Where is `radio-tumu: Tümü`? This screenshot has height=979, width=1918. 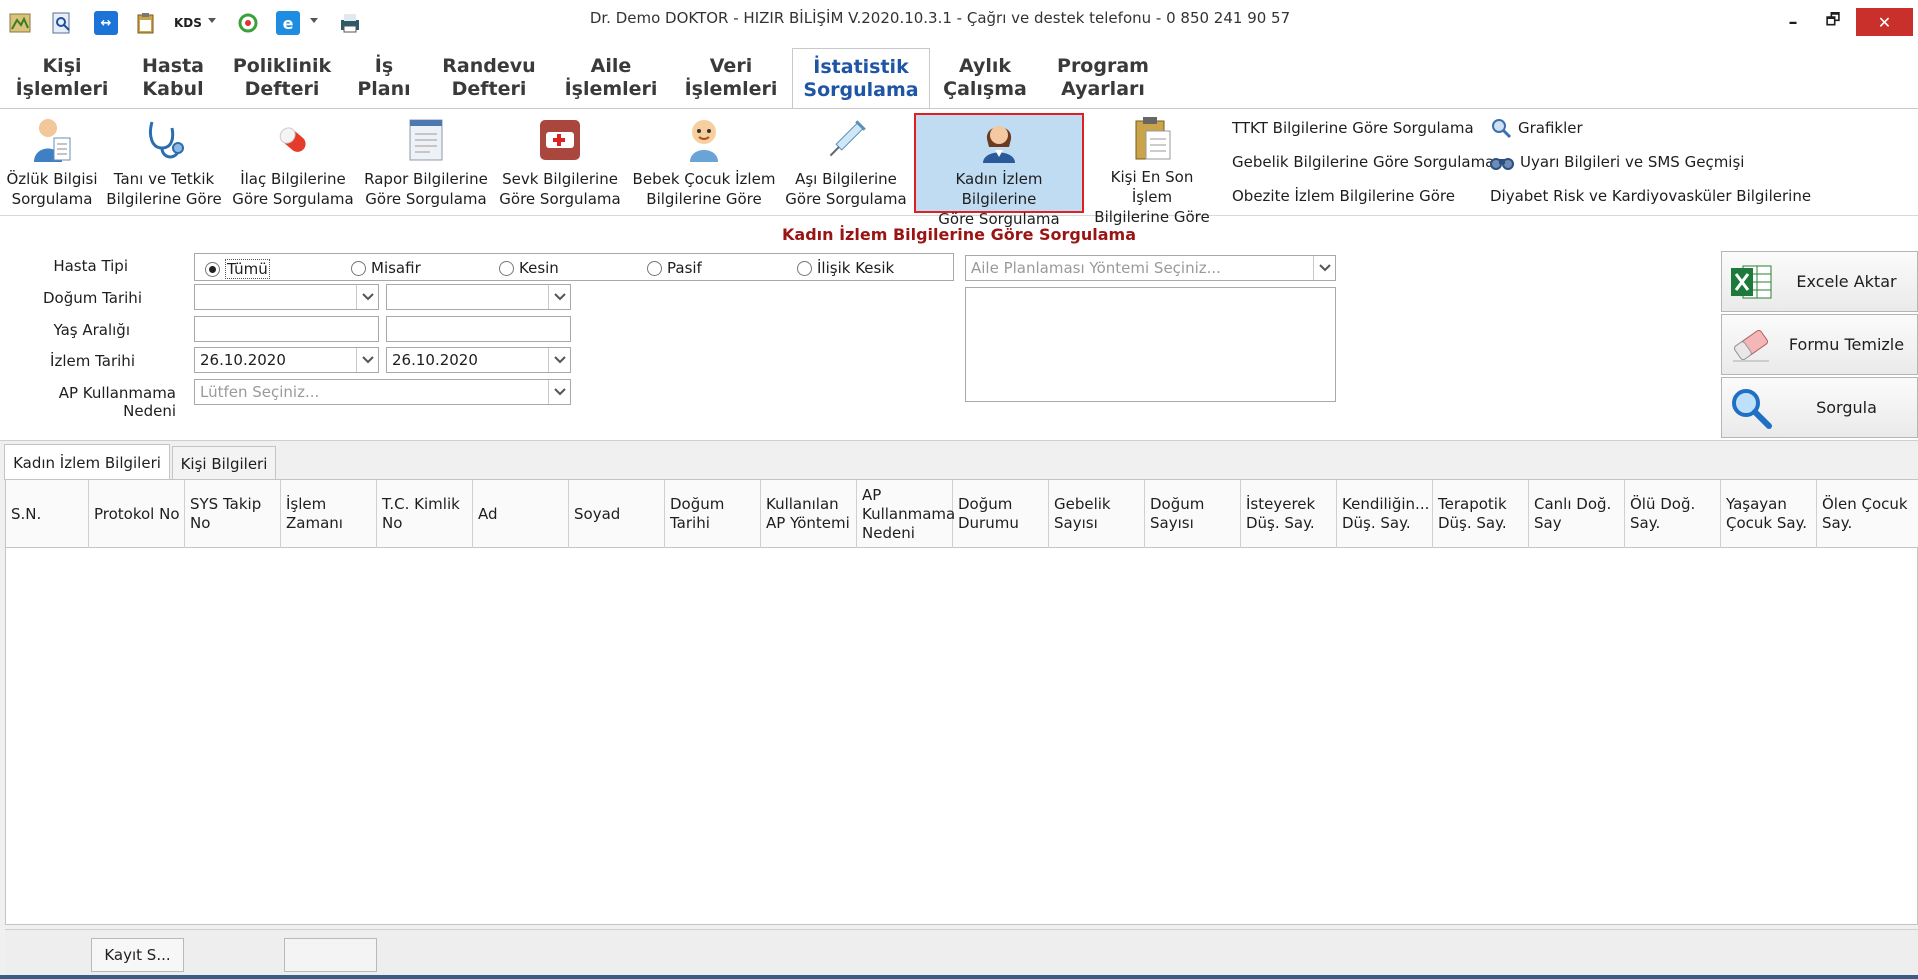 radio-tumu: Tümü is located at coordinates (237, 269).